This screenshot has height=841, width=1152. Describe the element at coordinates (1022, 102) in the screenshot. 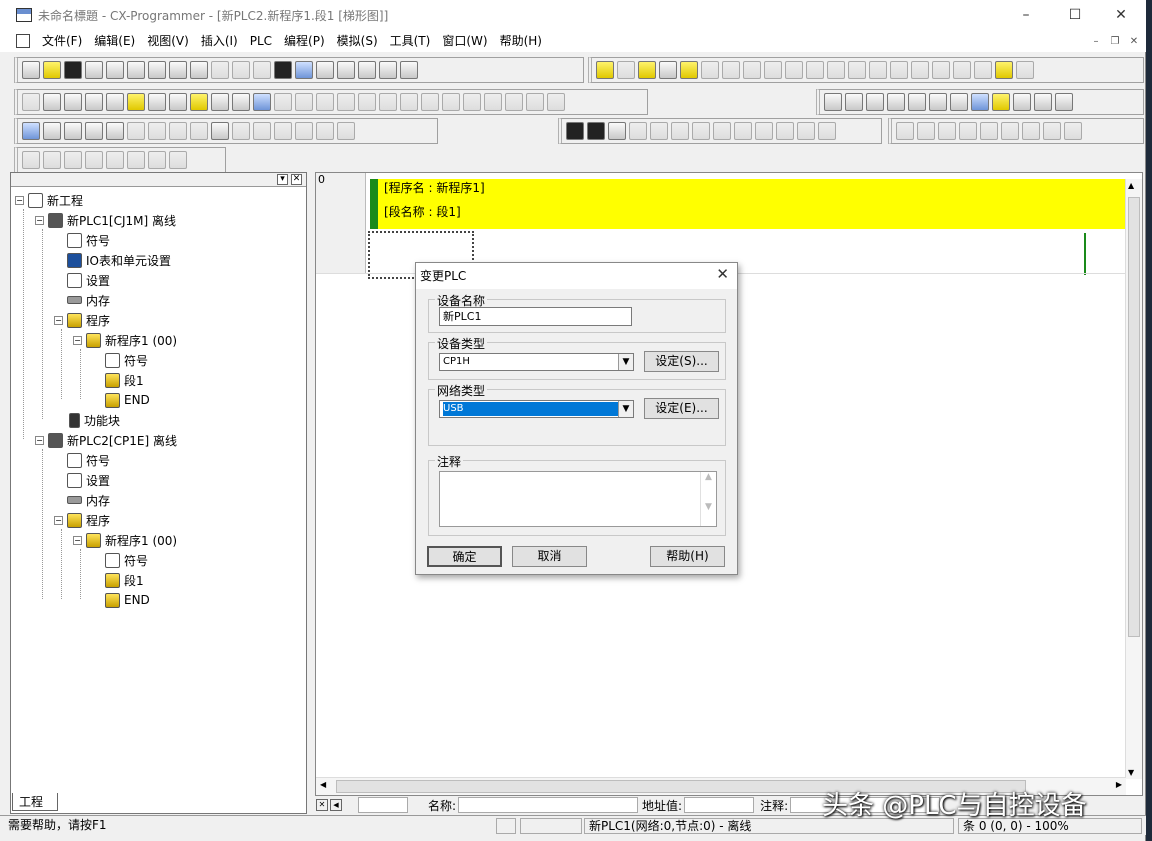

I see `st-view-icon` at that location.